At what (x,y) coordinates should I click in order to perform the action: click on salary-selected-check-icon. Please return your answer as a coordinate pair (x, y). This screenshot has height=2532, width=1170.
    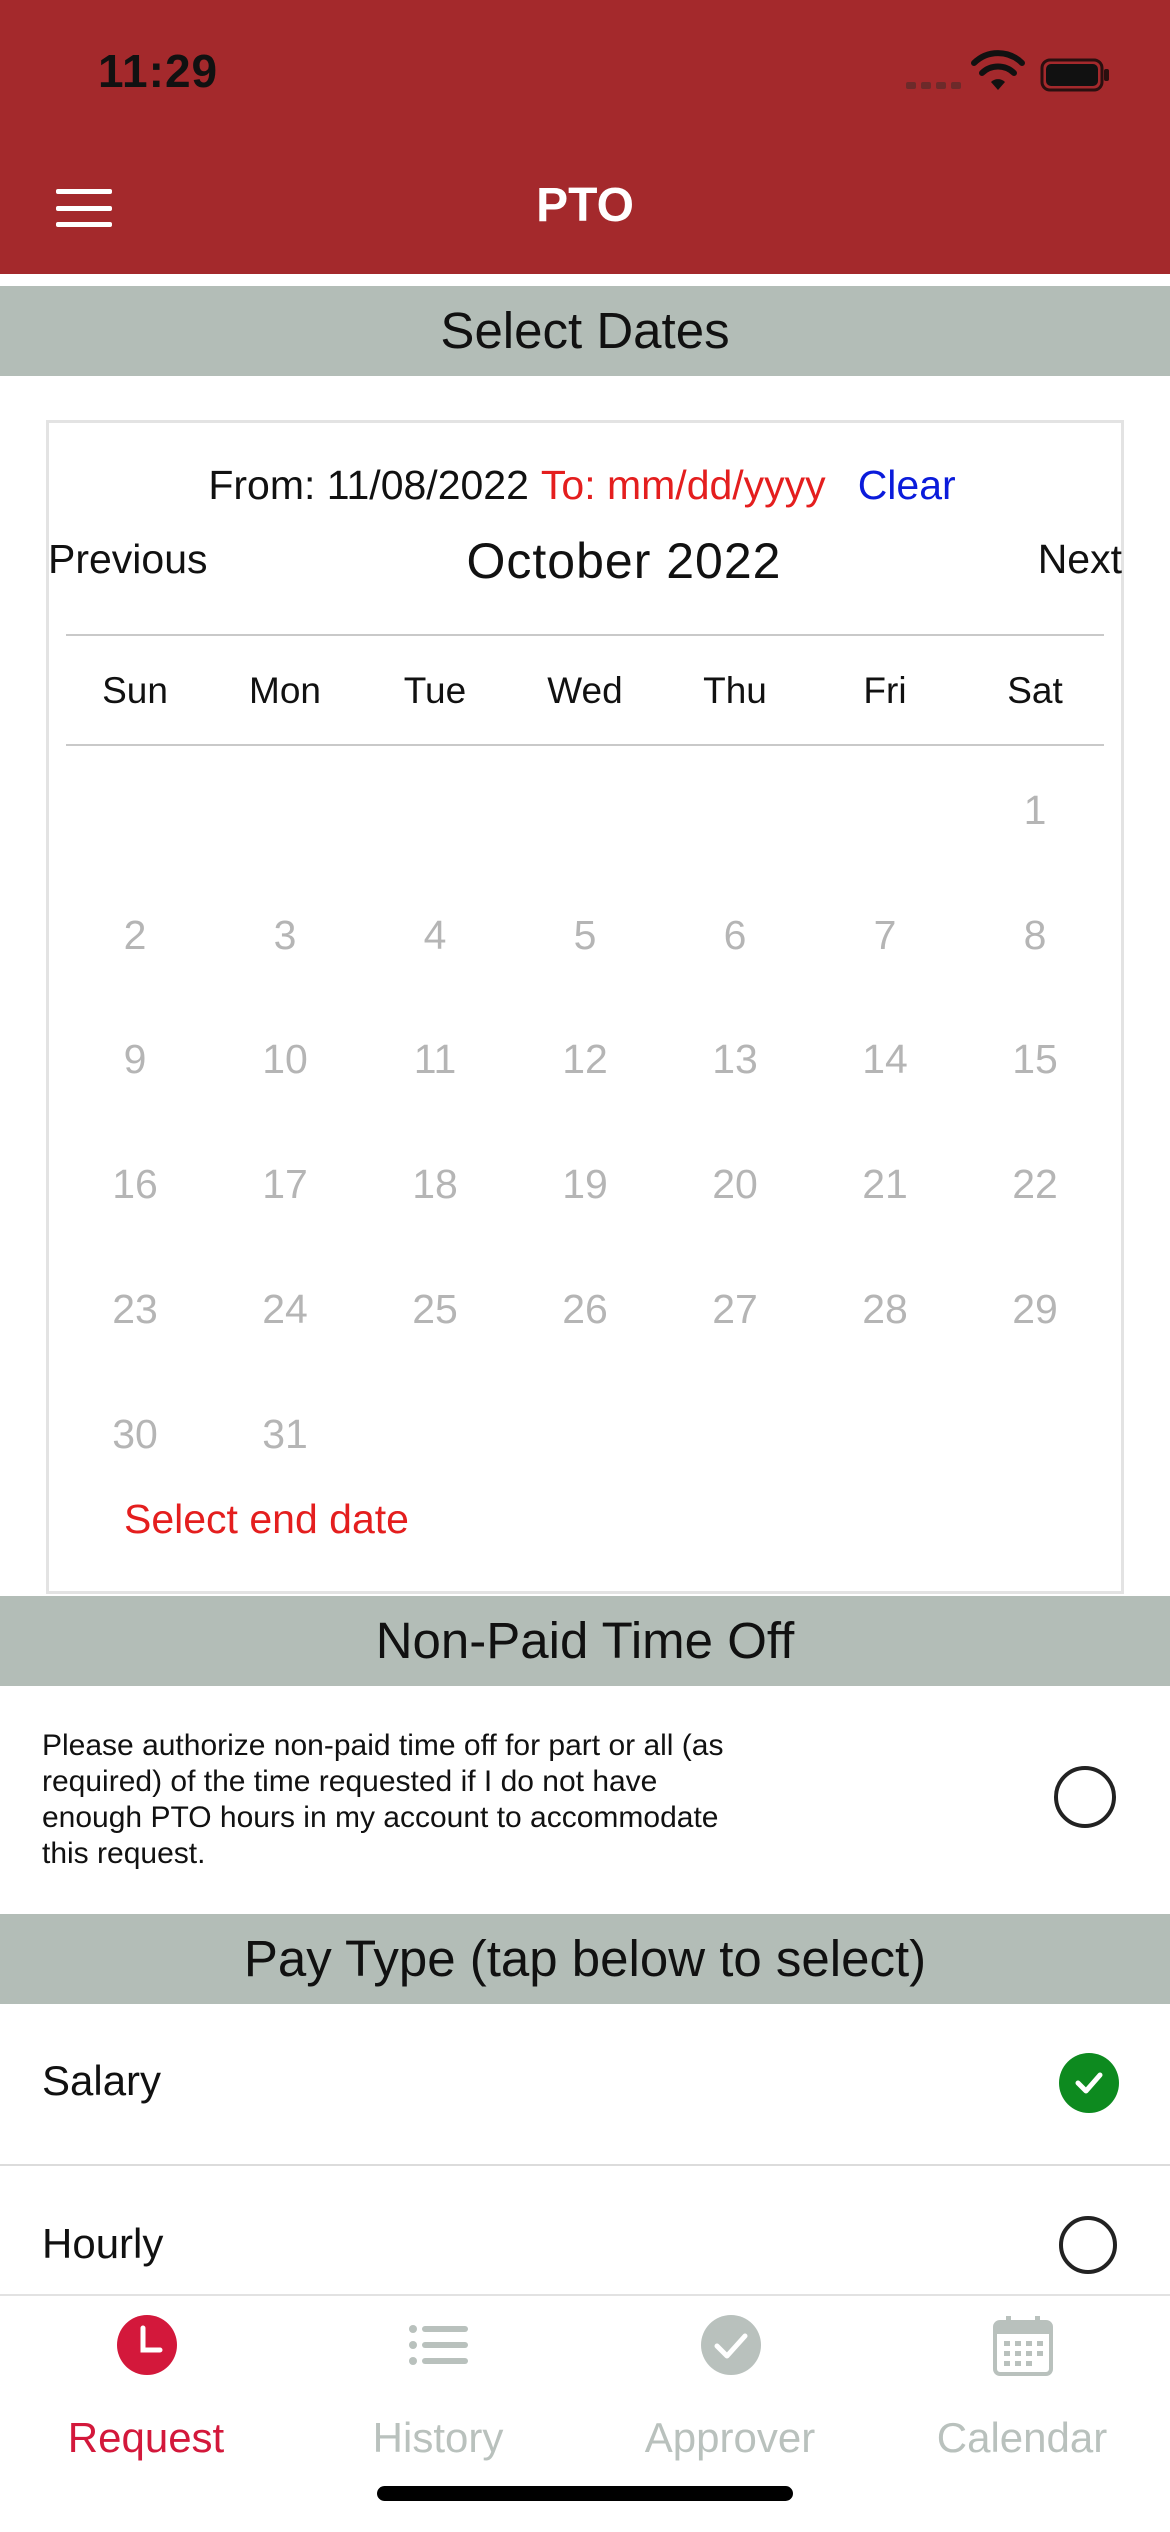
    Looking at the image, I should click on (1089, 2083).